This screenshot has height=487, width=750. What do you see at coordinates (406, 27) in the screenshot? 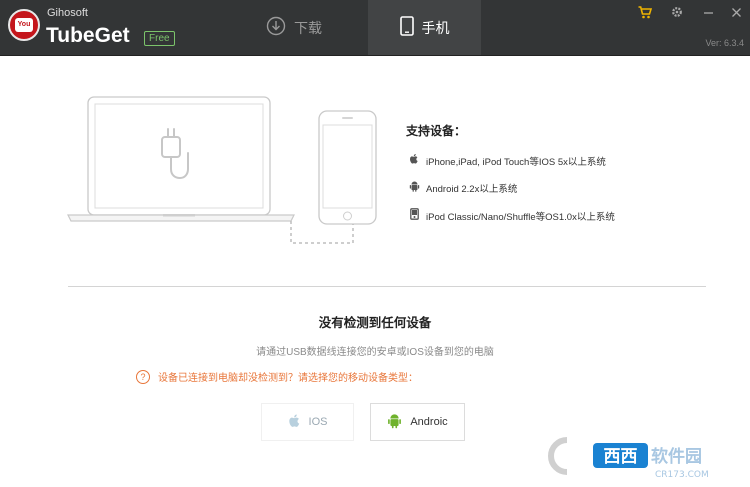
I see `phone-icon` at bounding box center [406, 27].